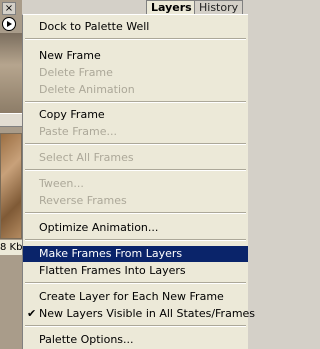 The image size is (320, 349). Describe the element at coordinates (147, 313) in the screenshot. I see `menu-item-label: New Layers Visible in All States/Frames` at that location.